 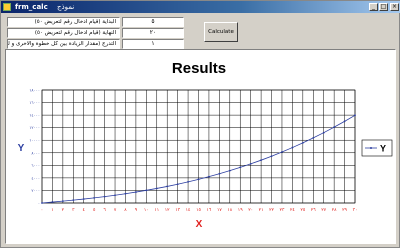 What do you see at coordinates (153, 22) in the screenshot?
I see `start-input: ٥` at bounding box center [153, 22].